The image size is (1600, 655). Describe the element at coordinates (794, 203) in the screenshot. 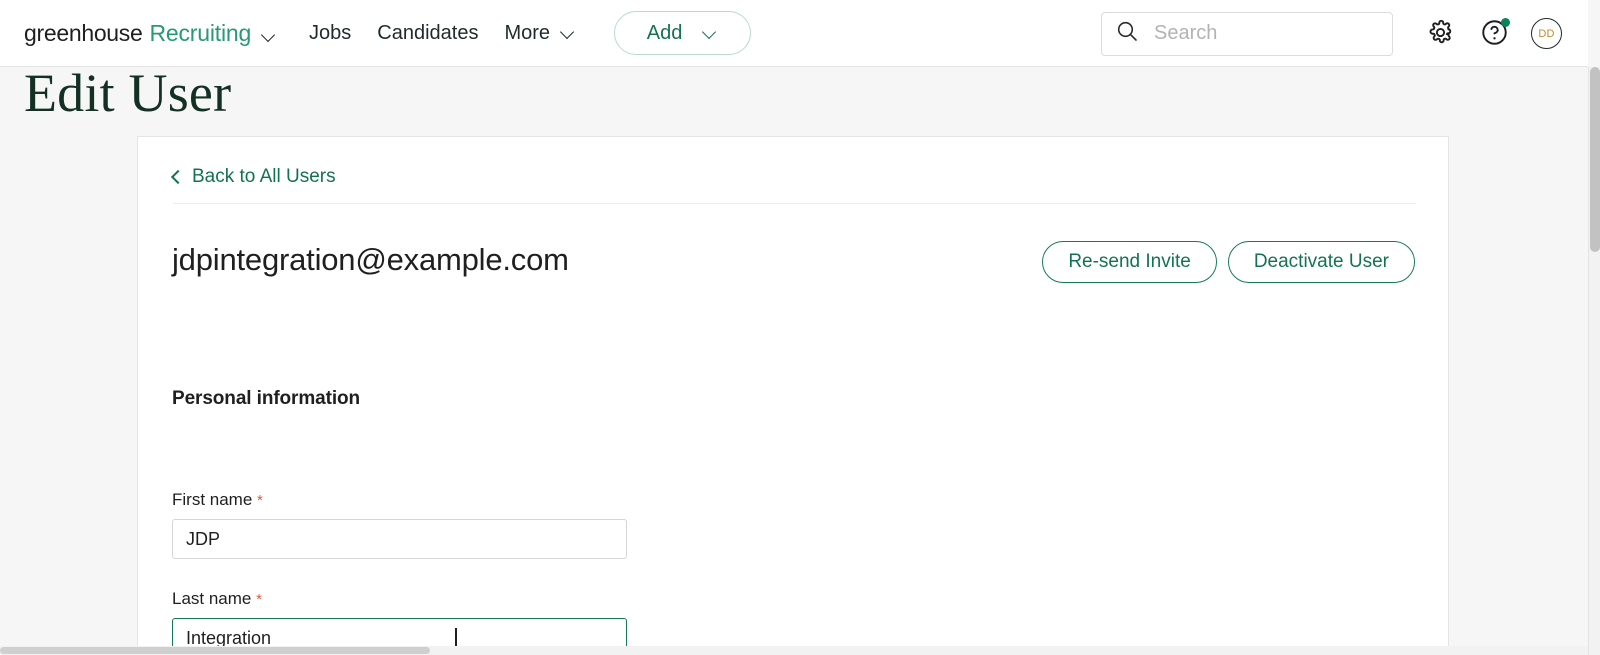

I see `card-divider` at that location.